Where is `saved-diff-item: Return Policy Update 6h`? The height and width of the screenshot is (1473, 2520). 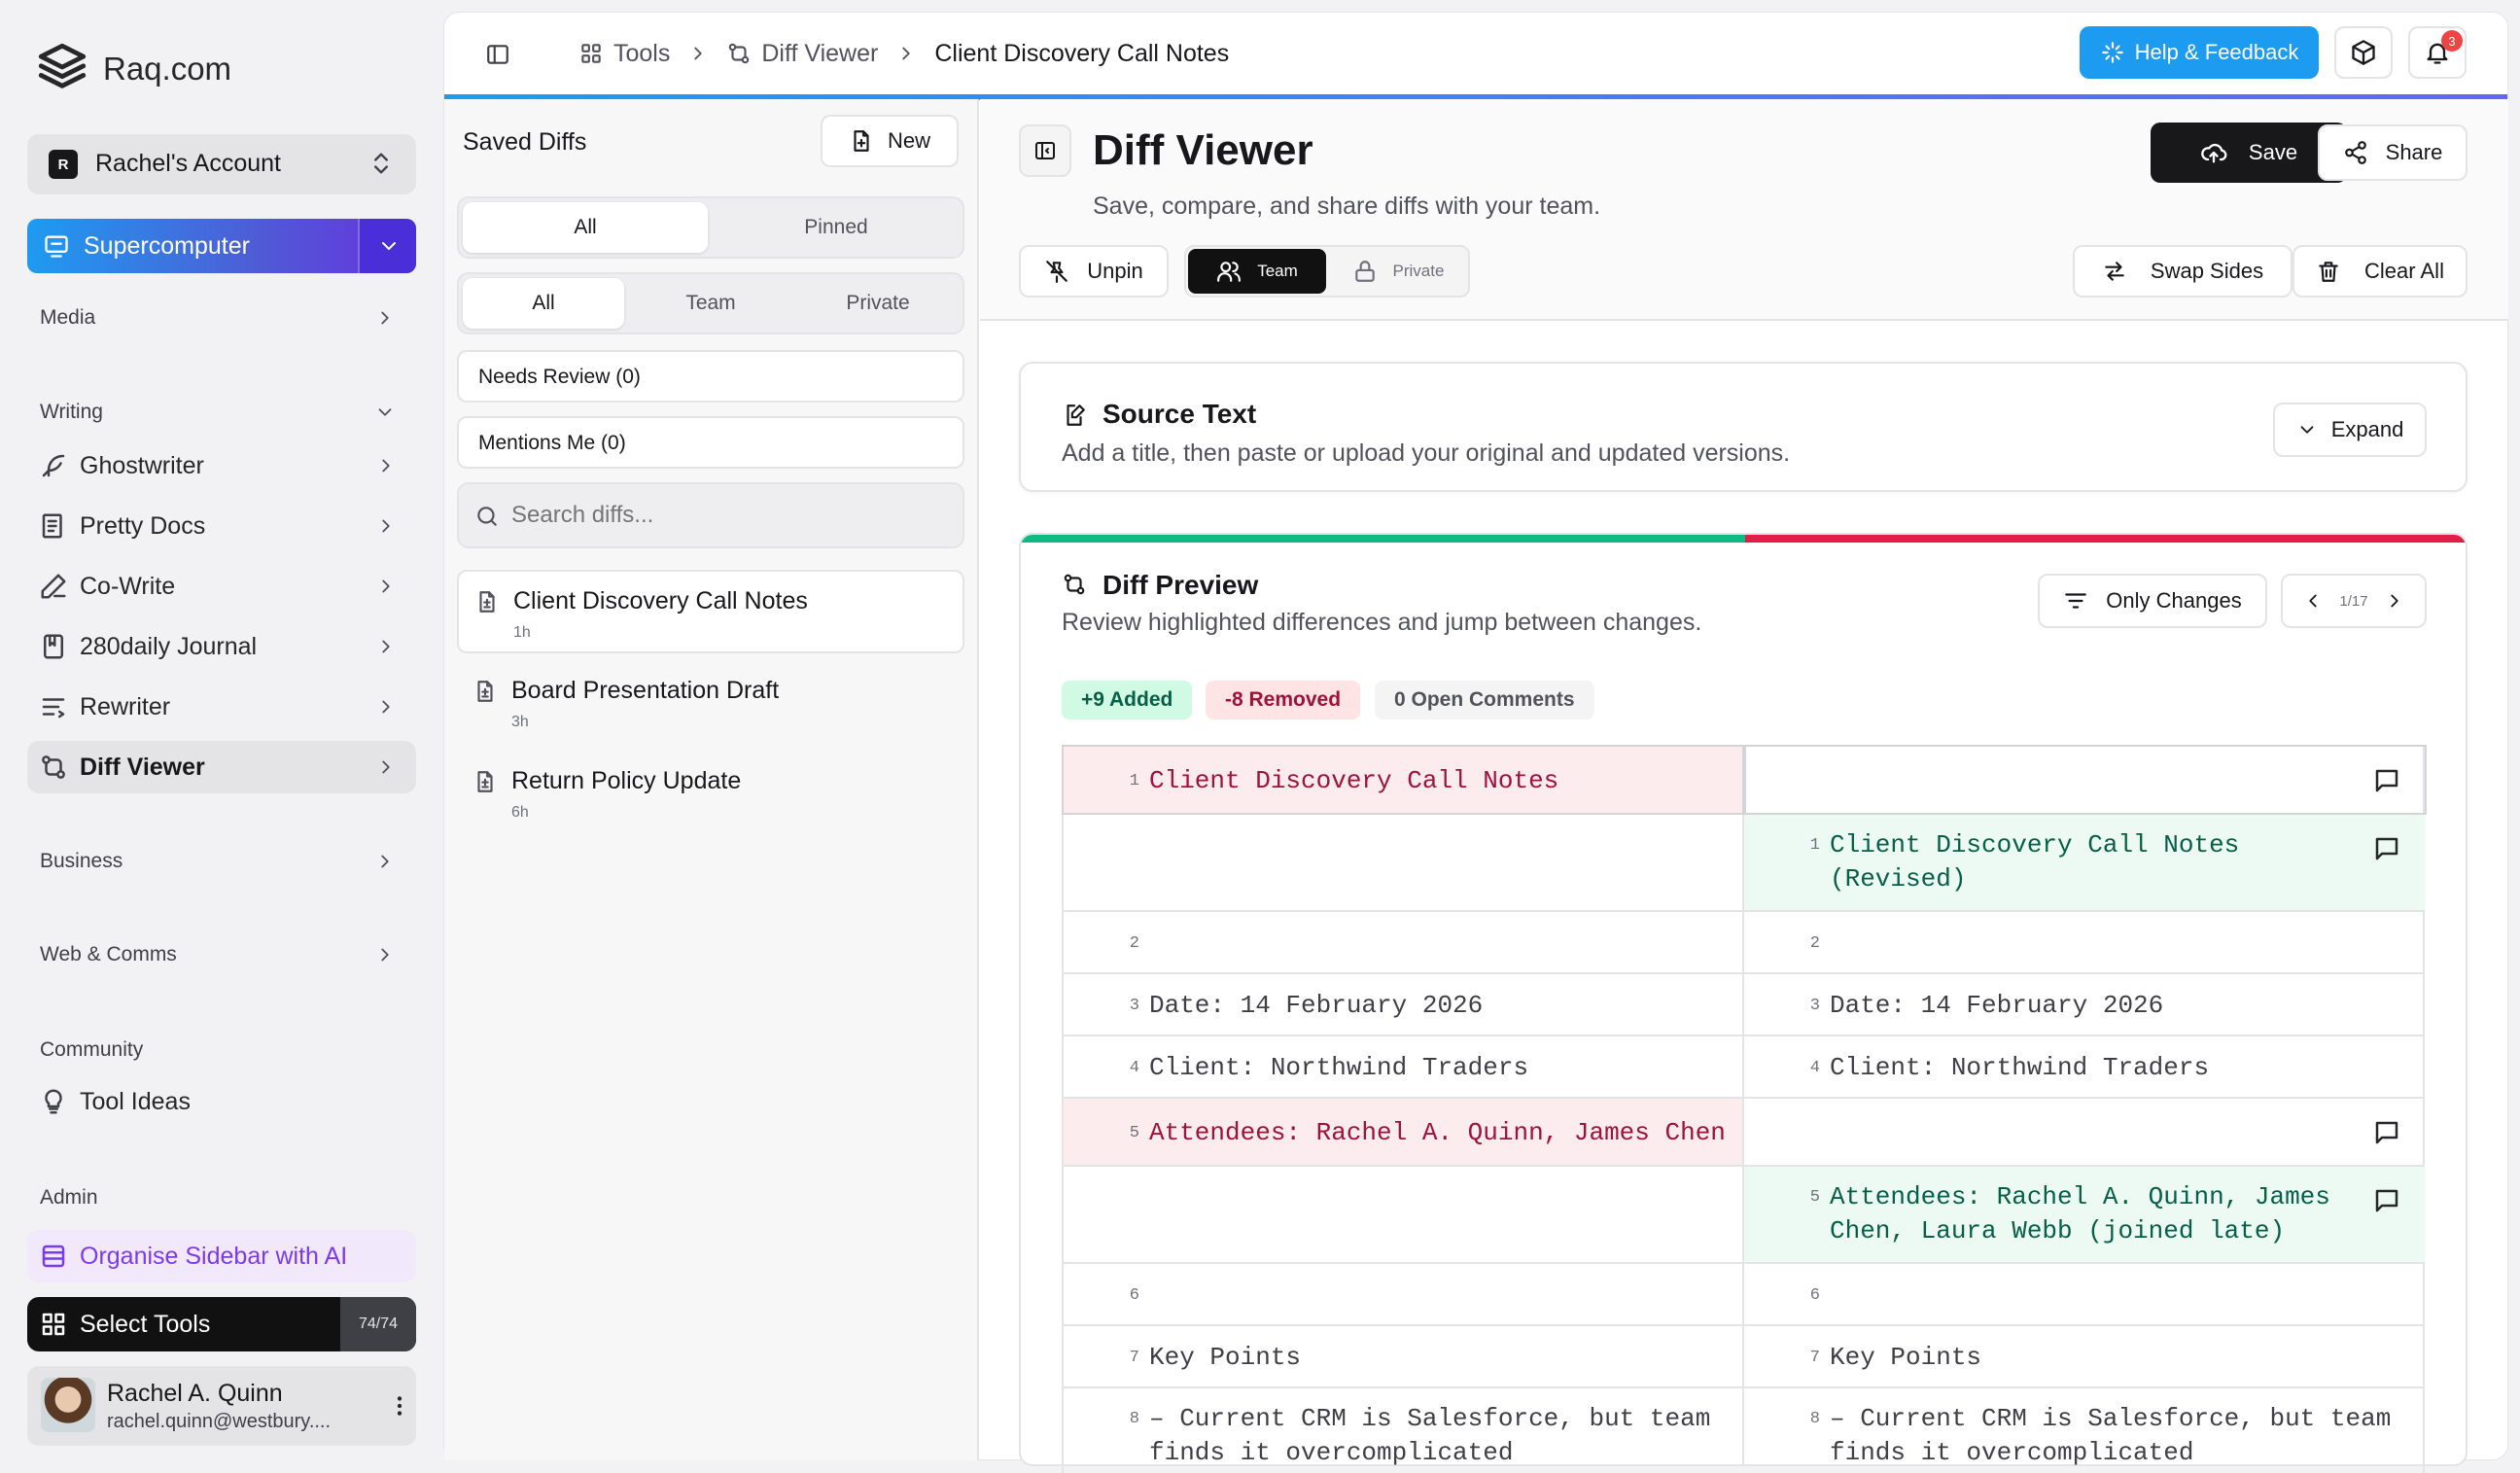
saved-diff-item: Return Policy Update 6h is located at coordinates (710, 793).